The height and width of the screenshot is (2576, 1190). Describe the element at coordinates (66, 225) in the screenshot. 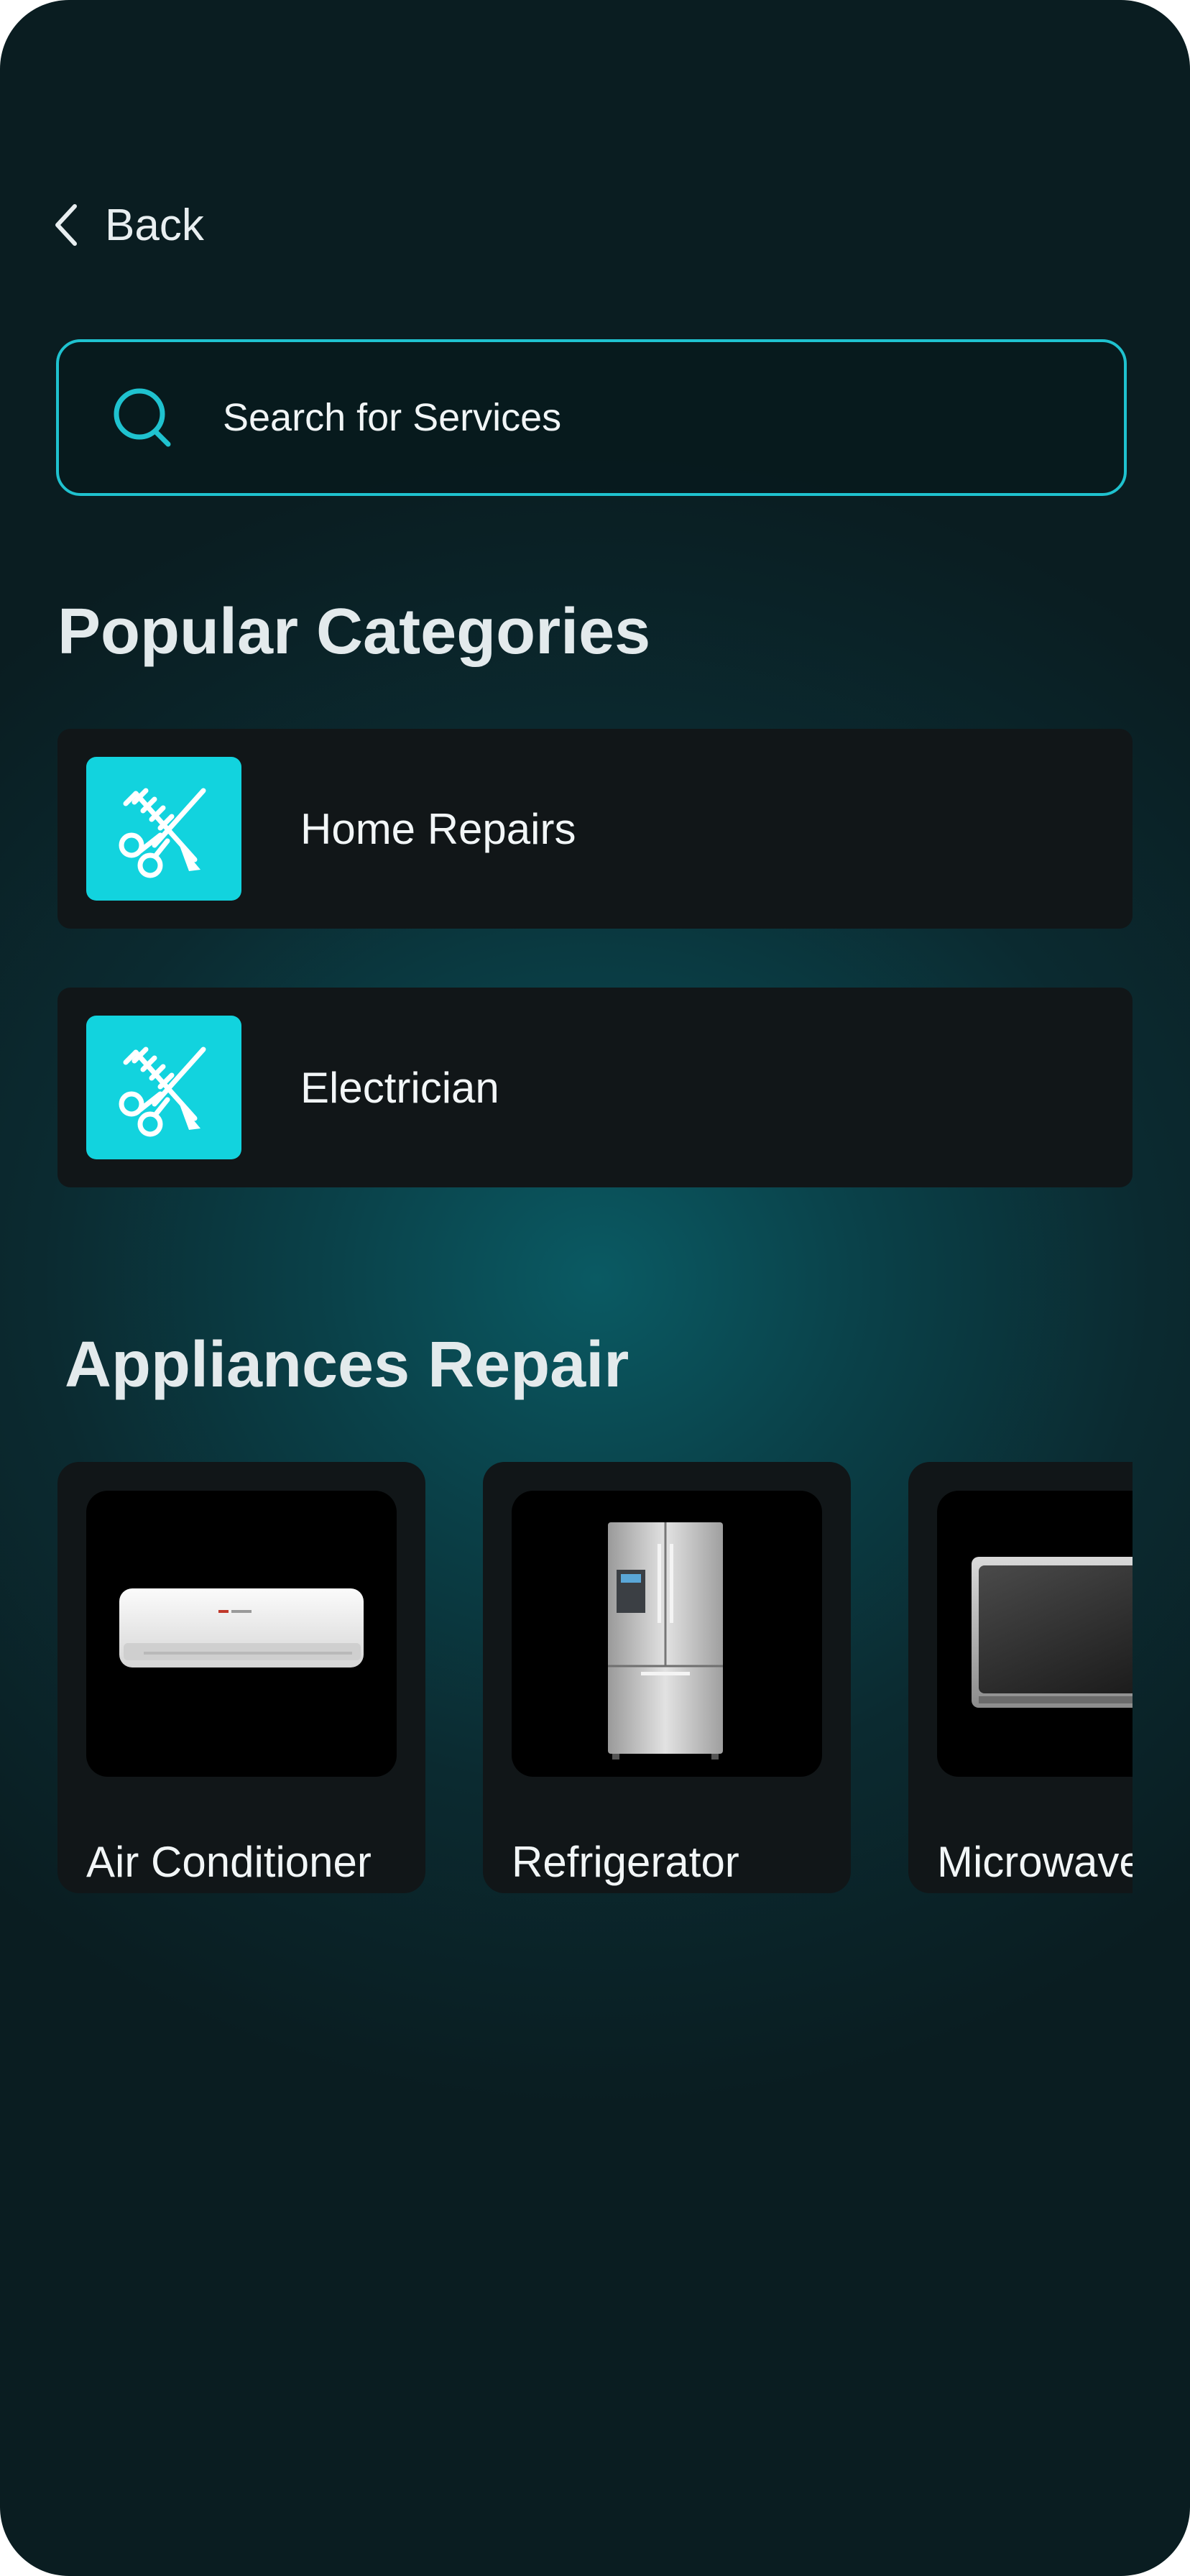

I see `chevron-left-icon` at that location.